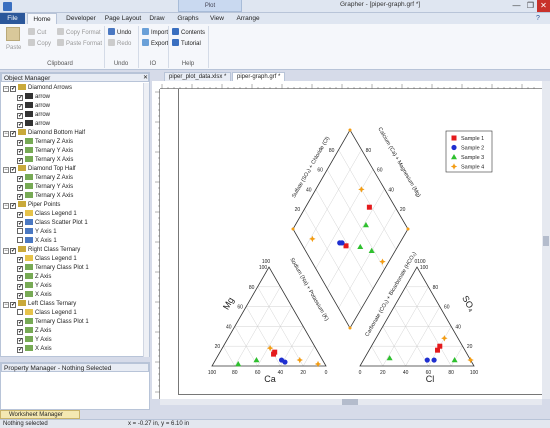 The width and height of the screenshot is (550, 428). I want to click on diamond-label-calcium-magnesium: Calcium (Ca) + Magnesium (Mg), so click(398, 163).